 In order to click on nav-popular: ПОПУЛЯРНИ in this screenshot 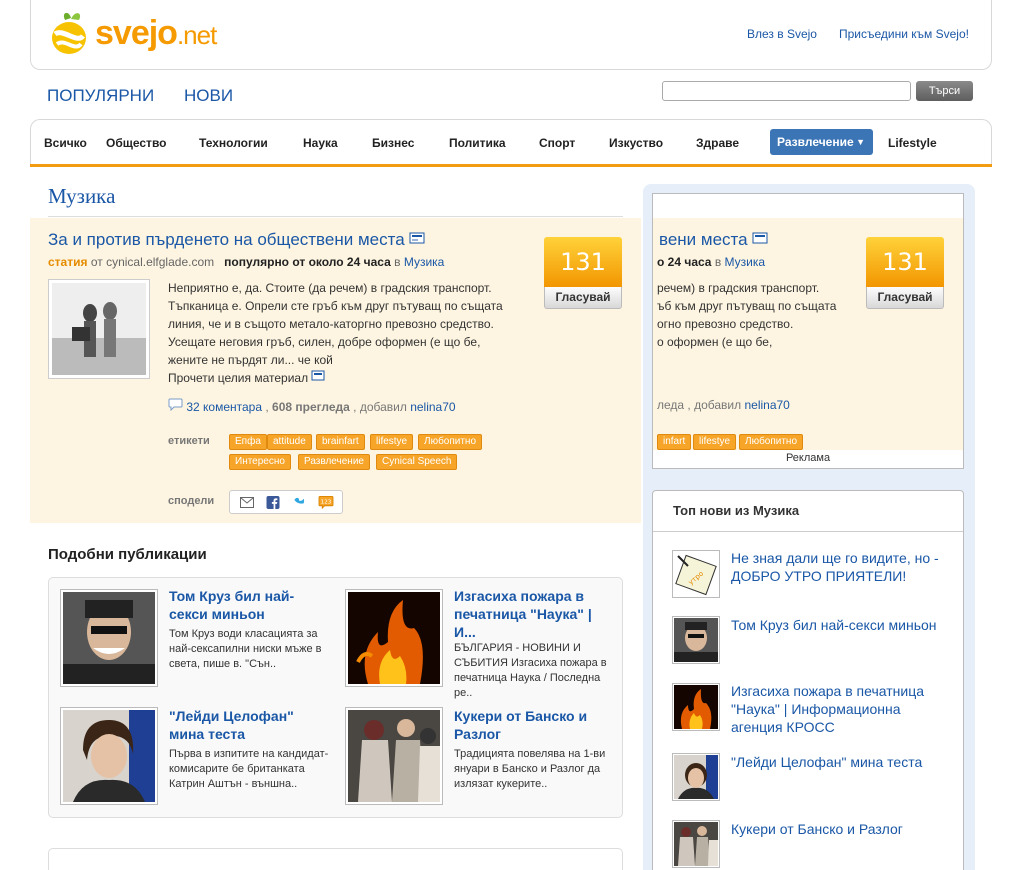, I will do `click(100, 96)`.